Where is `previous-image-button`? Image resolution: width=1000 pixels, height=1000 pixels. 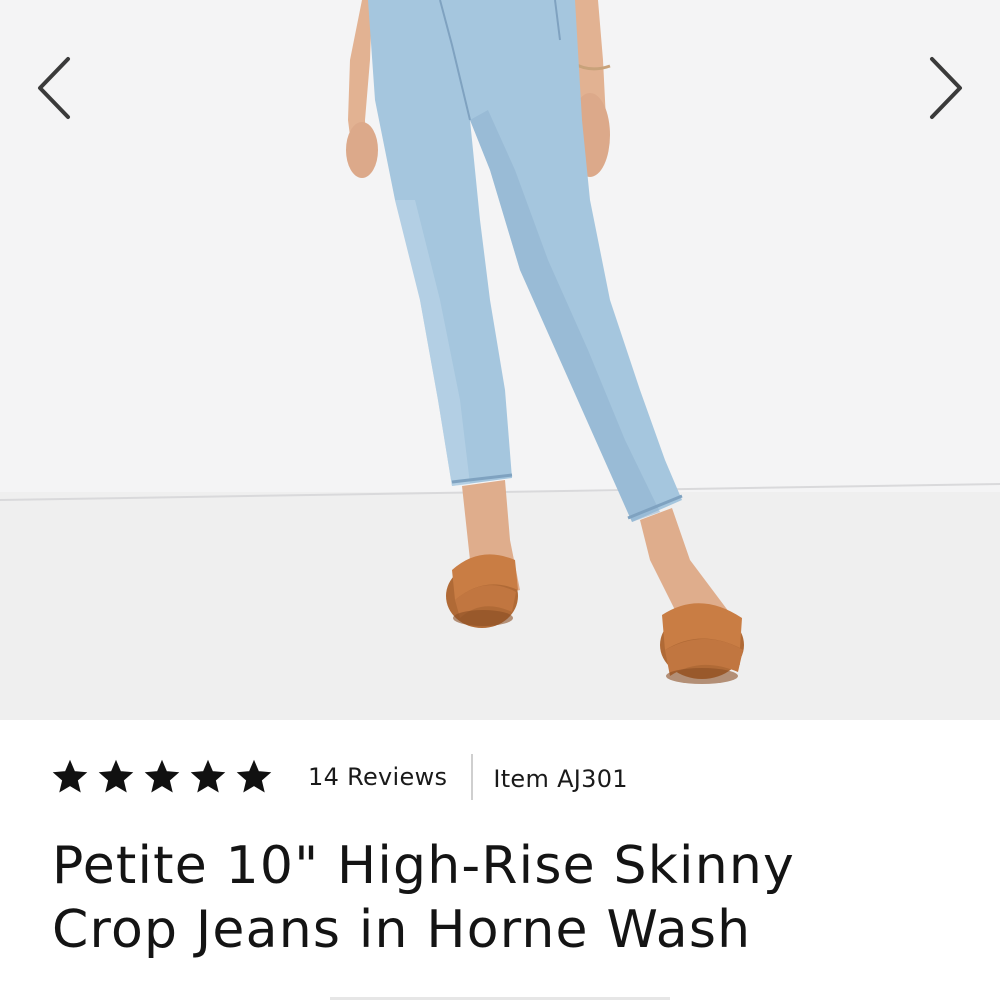
previous-image-button is located at coordinates (54, 88).